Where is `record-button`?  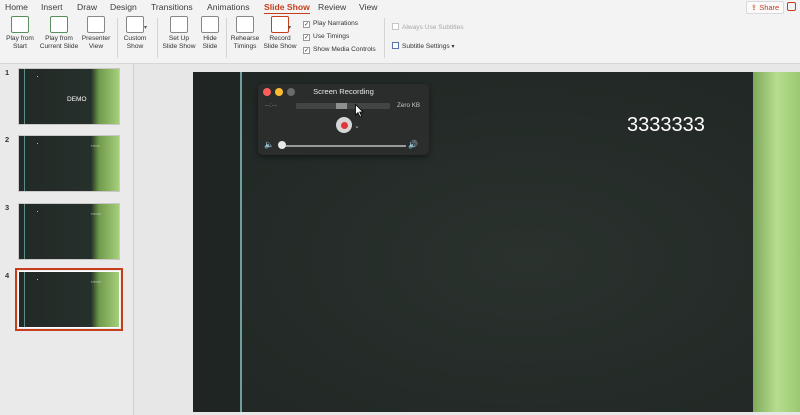
record-button is located at coordinates (344, 125).